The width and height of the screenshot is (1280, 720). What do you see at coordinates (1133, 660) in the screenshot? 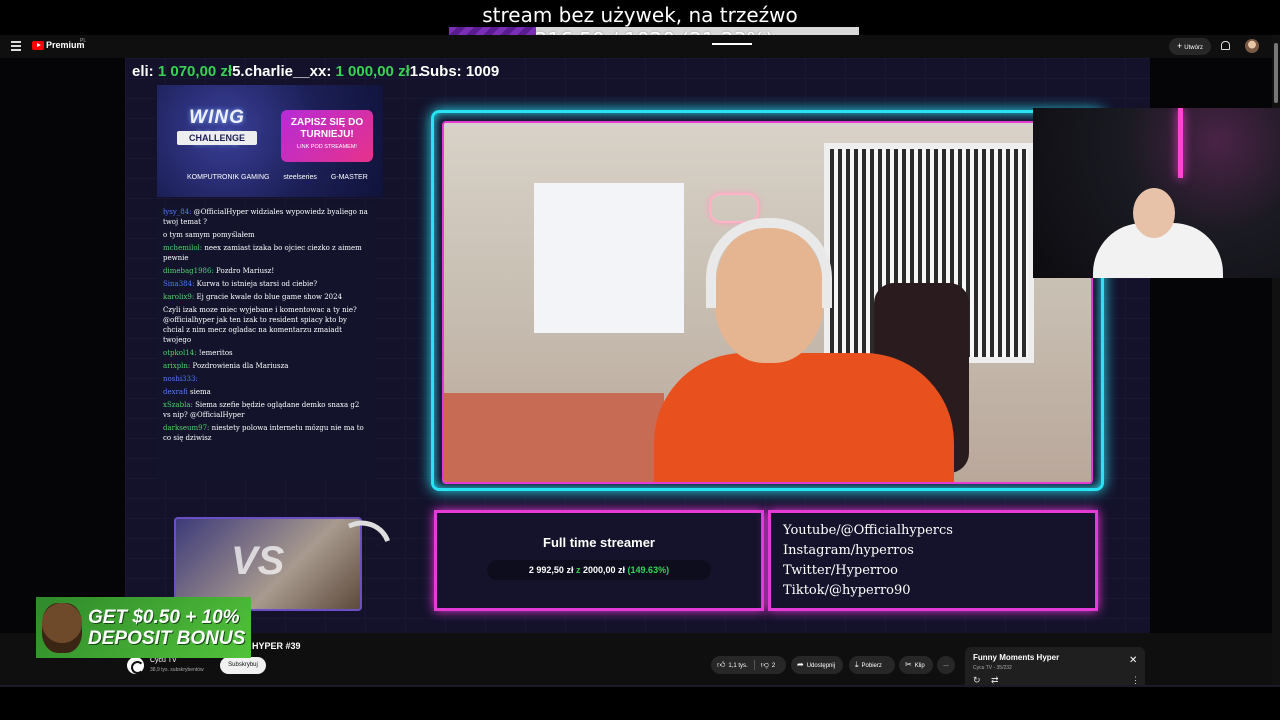
I see `close-icon: ✕` at bounding box center [1133, 660].